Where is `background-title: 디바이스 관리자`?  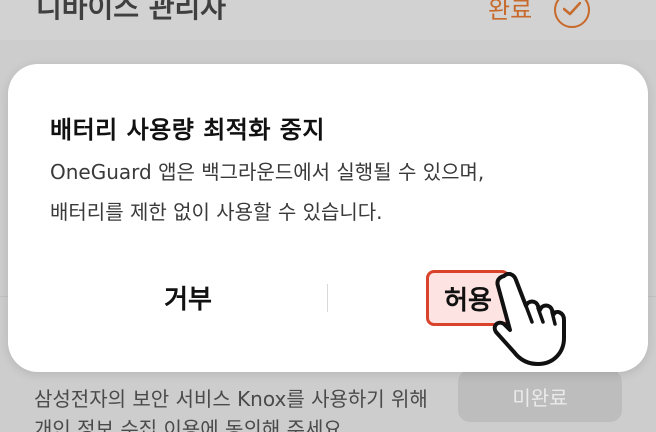
background-title: 디바이스 관리자 is located at coordinates (131, 12).